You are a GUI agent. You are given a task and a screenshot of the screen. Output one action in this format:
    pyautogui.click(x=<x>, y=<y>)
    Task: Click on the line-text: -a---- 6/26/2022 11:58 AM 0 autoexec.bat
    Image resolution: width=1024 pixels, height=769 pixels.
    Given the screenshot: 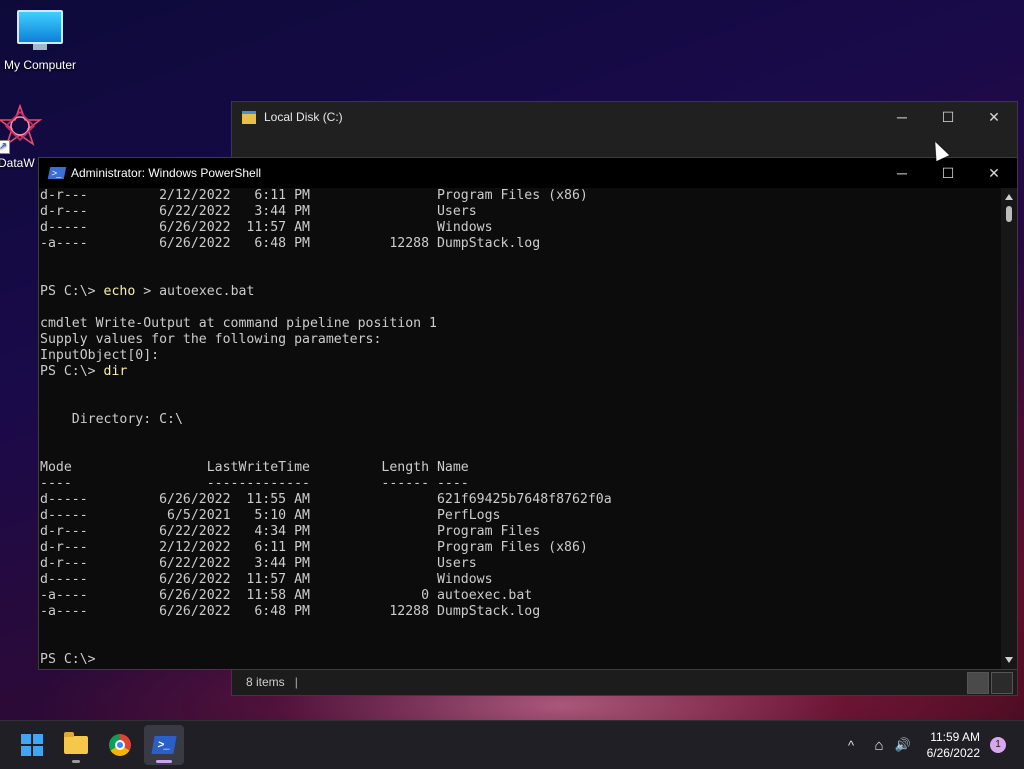 What is the action you would take?
    pyautogui.click(x=286, y=595)
    